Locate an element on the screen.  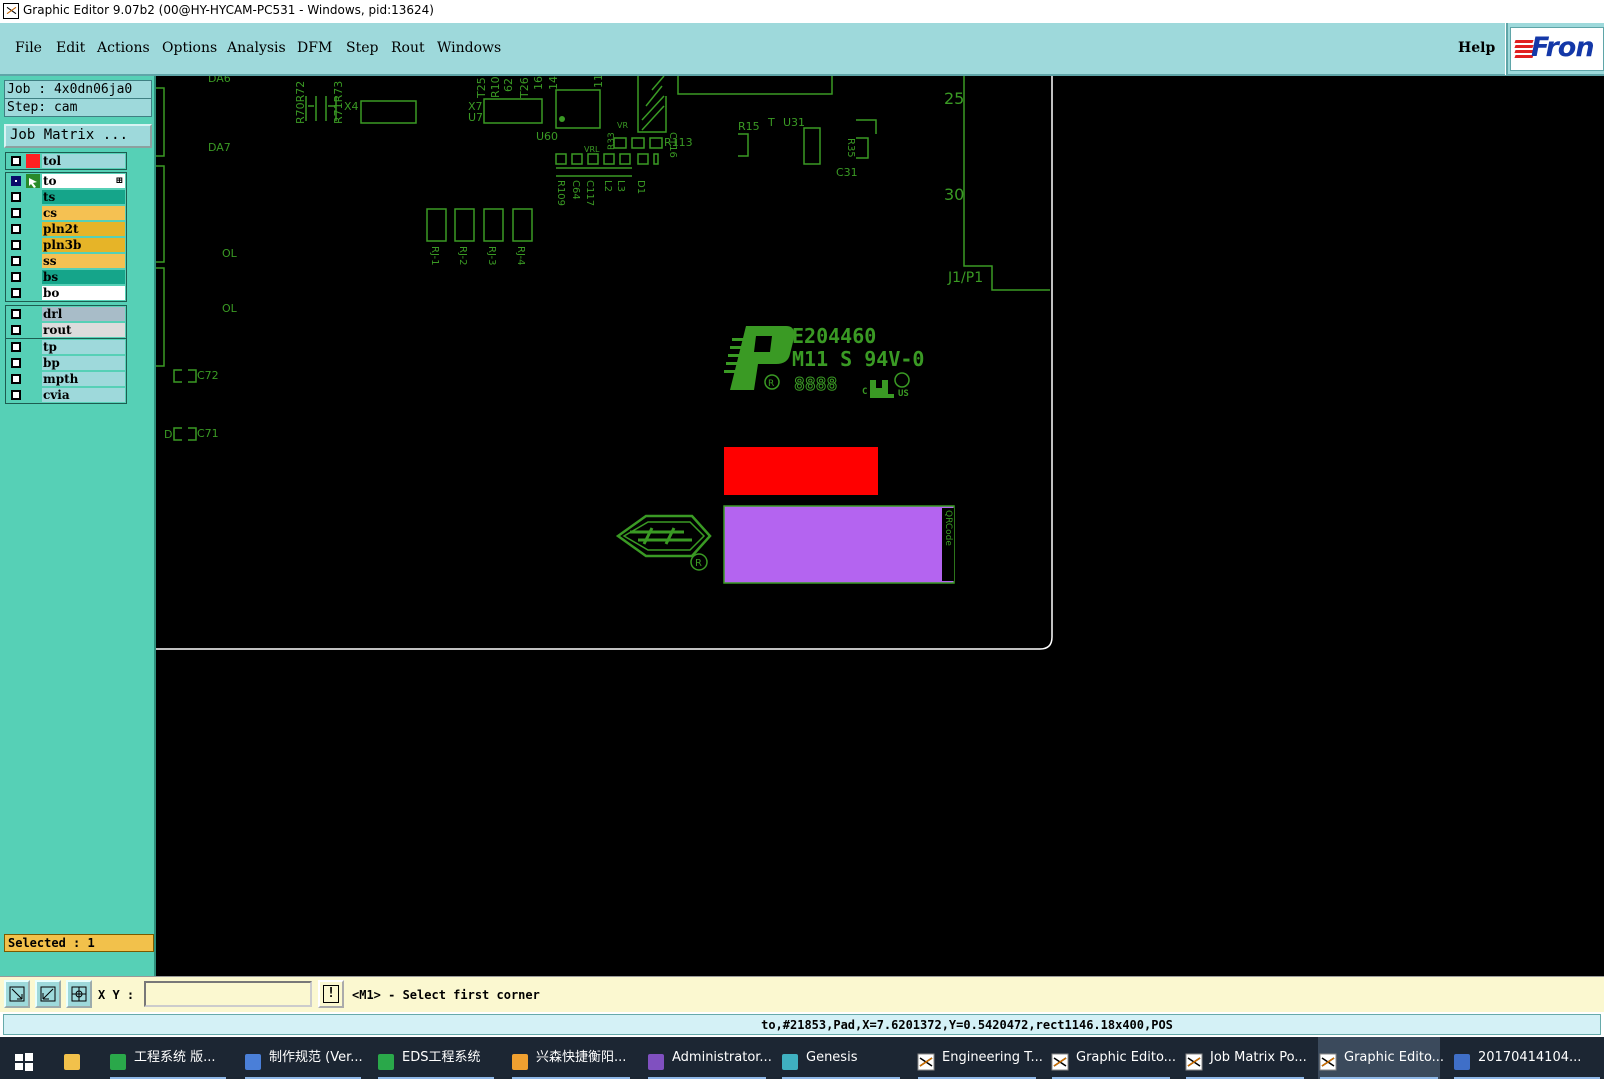
layer-name: bo is located at coordinates (83, 293).